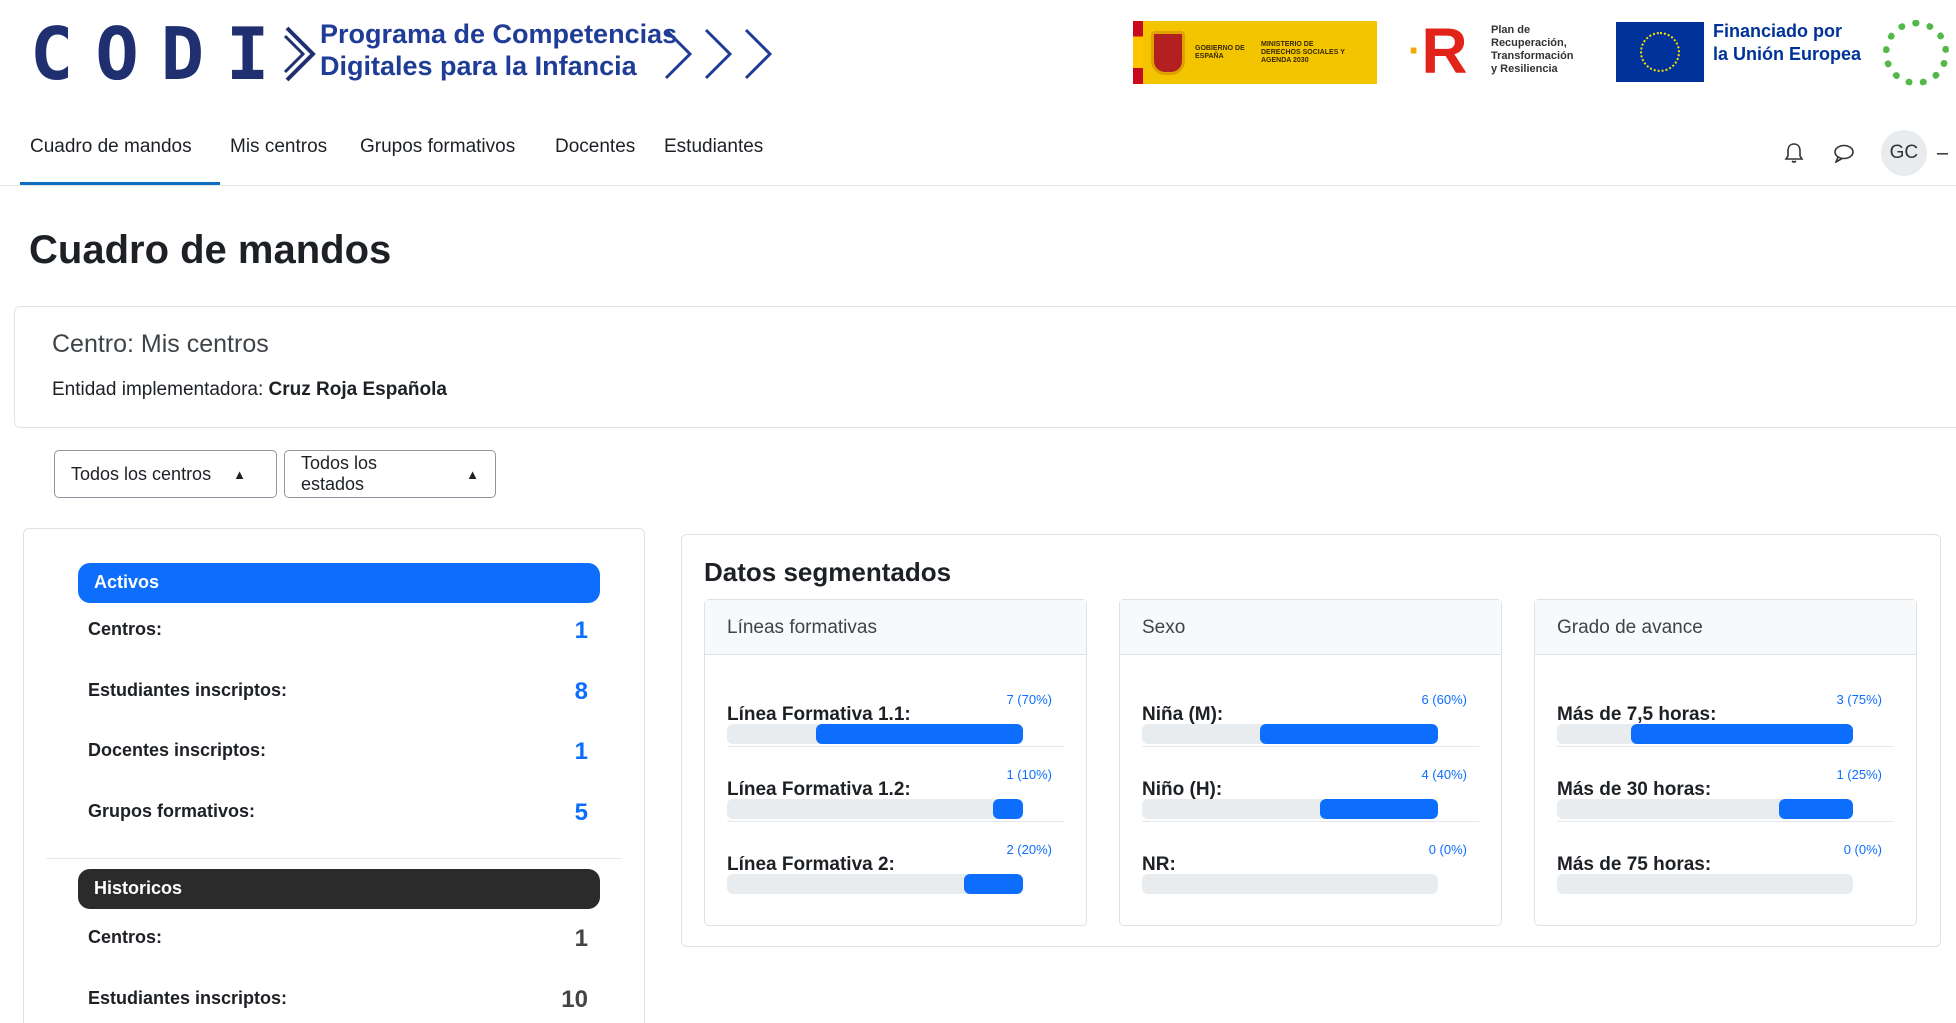 The width and height of the screenshot is (1956, 1023). What do you see at coordinates (1859, 699) in the screenshot?
I see `segment-value: 3 (75%)` at bounding box center [1859, 699].